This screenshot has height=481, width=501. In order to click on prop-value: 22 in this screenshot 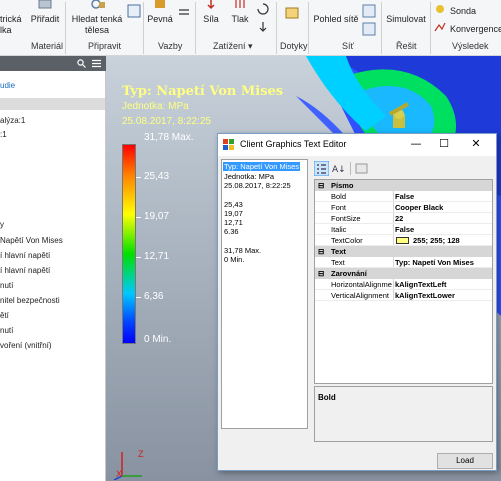, I will do `click(399, 218)`.